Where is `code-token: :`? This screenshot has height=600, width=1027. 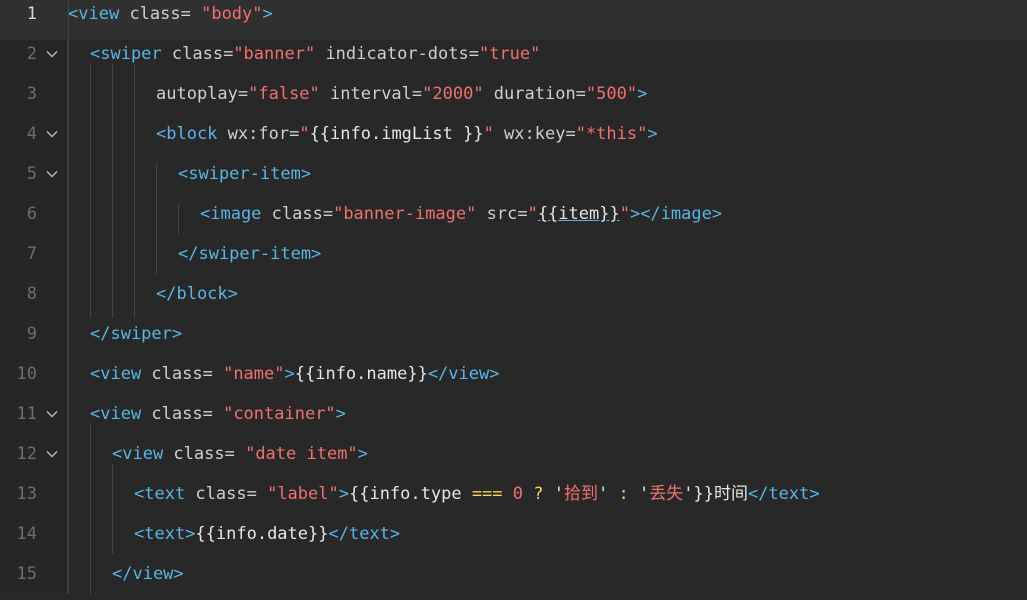
code-token: : is located at coordinates (623, 494).